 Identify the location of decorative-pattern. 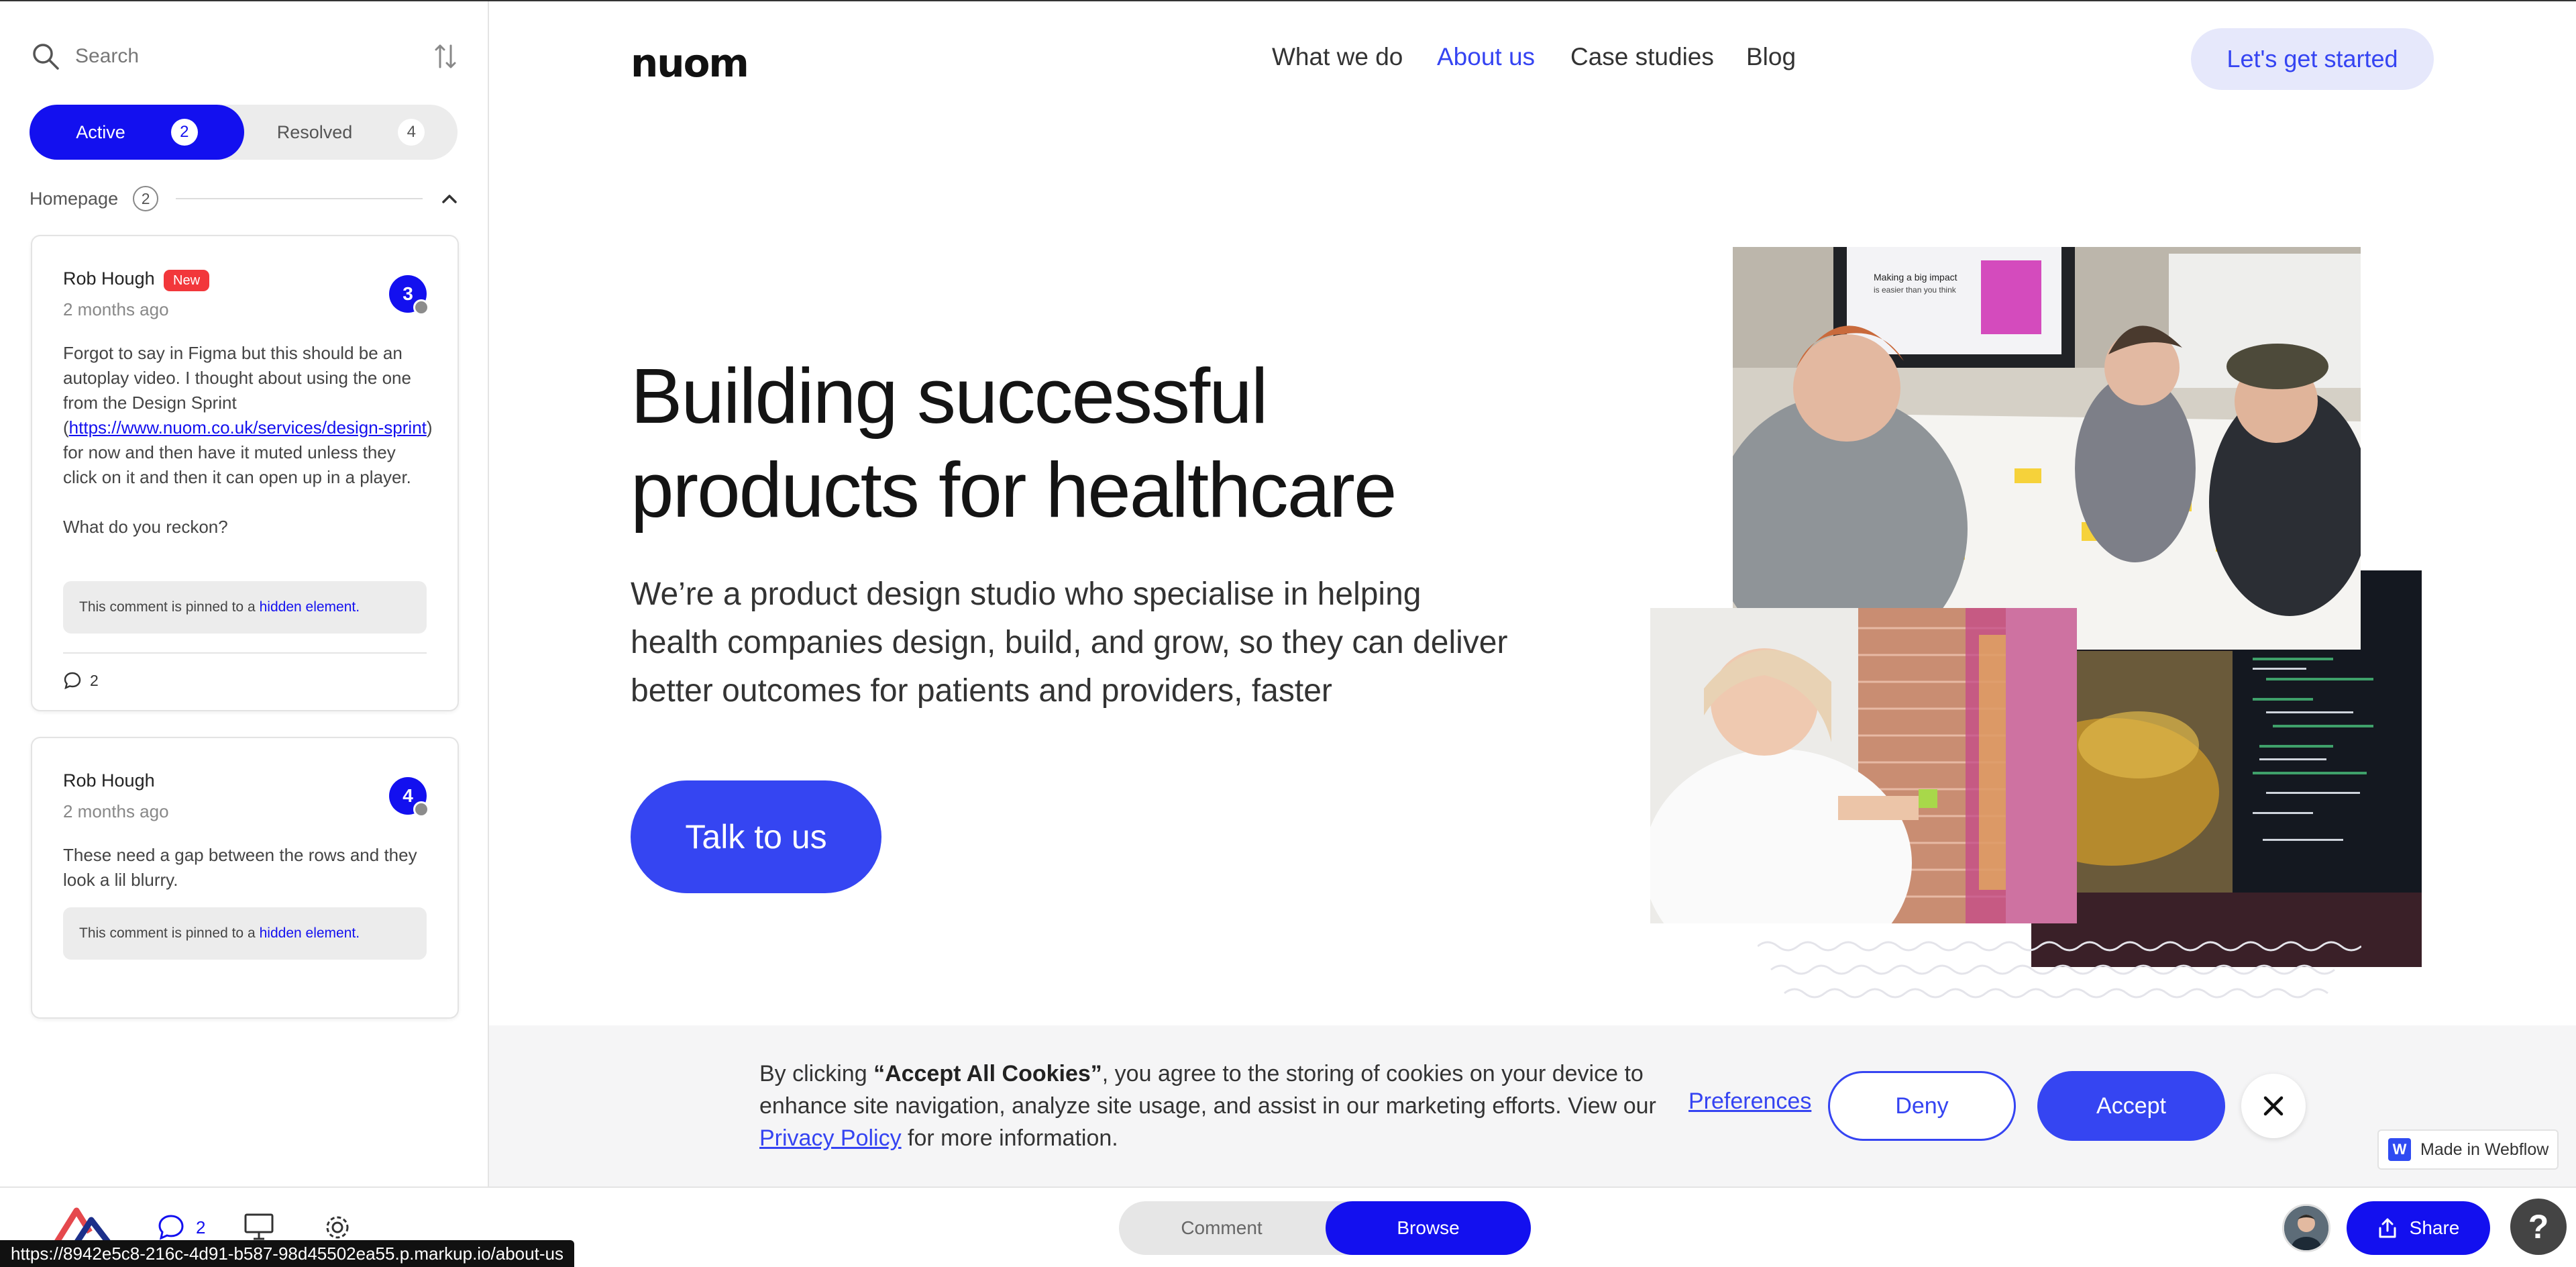
(2059, 970).